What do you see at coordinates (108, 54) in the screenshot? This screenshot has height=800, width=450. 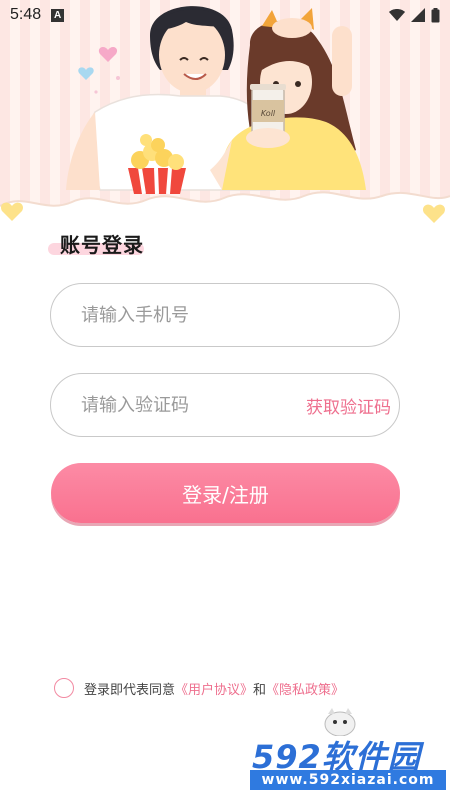 I see `heart-pink-icon` at bounding box center [108, 54].